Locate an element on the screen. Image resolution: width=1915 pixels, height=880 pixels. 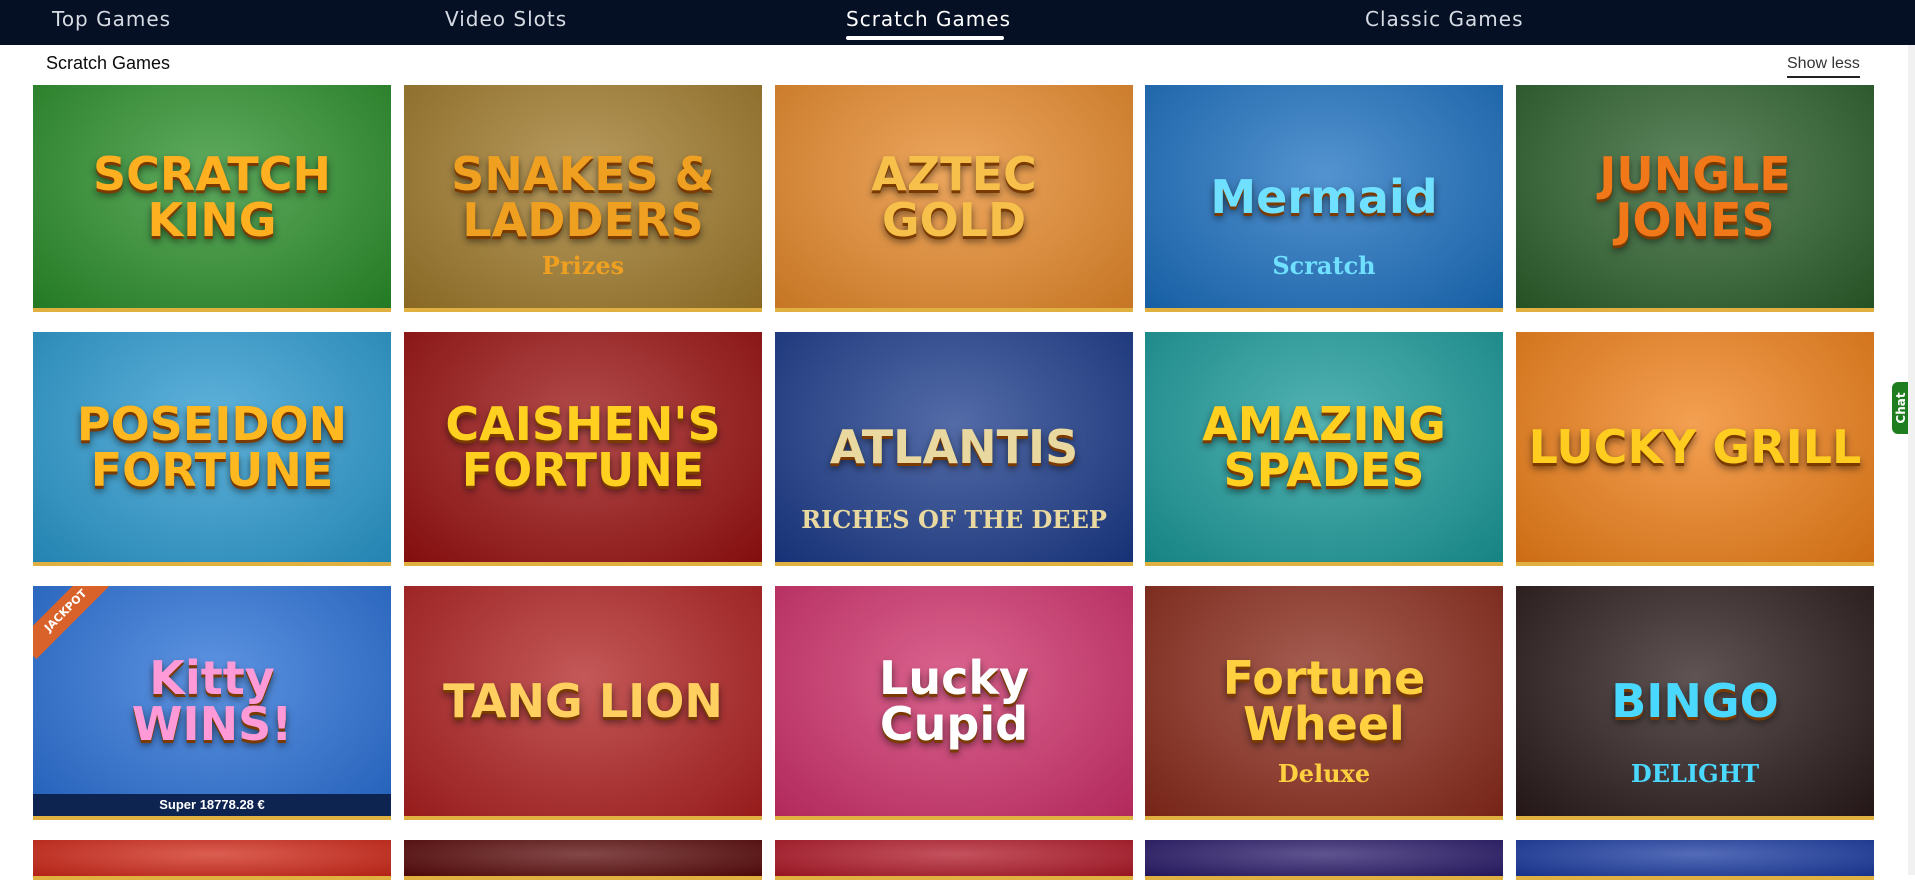
game-tile: SNAKES & LADDERS Prizes is located at coordinates (583, 198).